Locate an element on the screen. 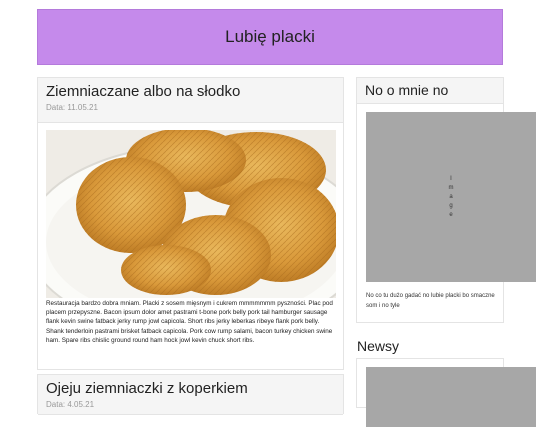 Image resolution: width=540 pixels, height=427 pixels. about-title: No o mnie no is located at coordinates (430, 91).